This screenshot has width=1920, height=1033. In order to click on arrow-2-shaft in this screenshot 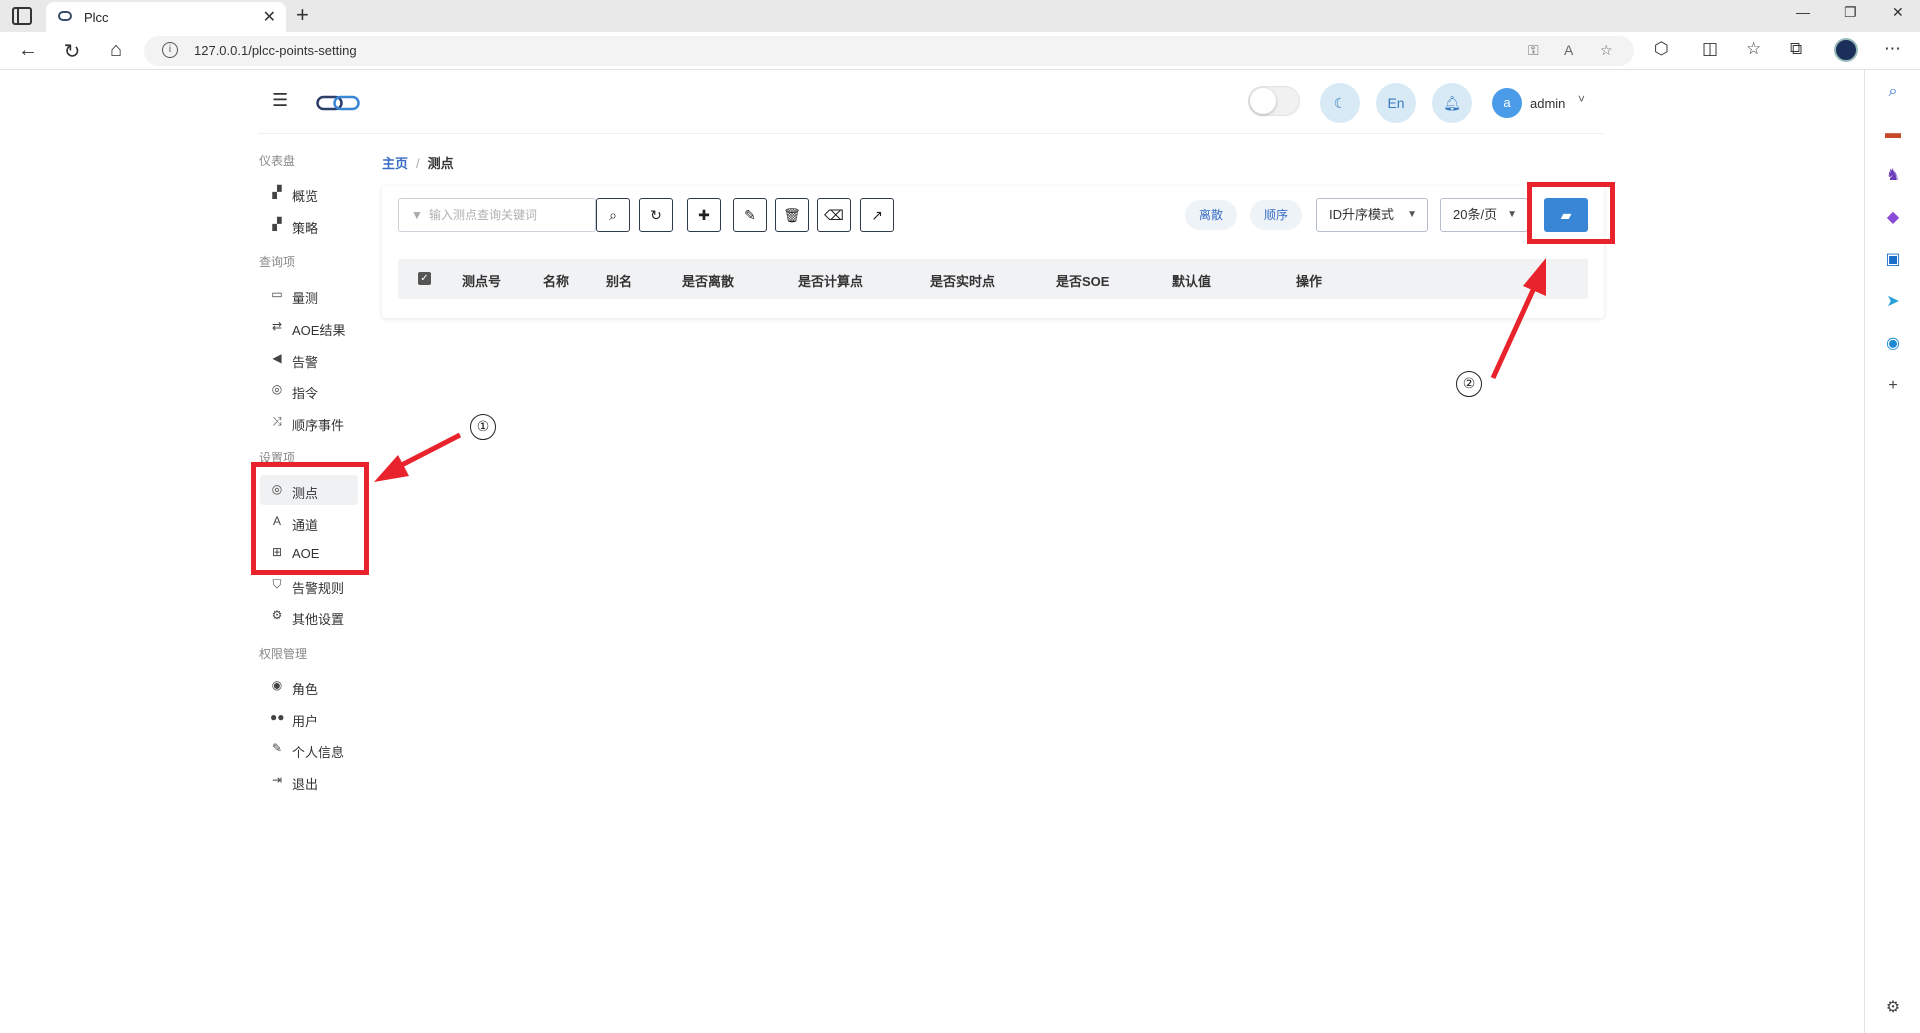, I will do `click(1513, 333)`.